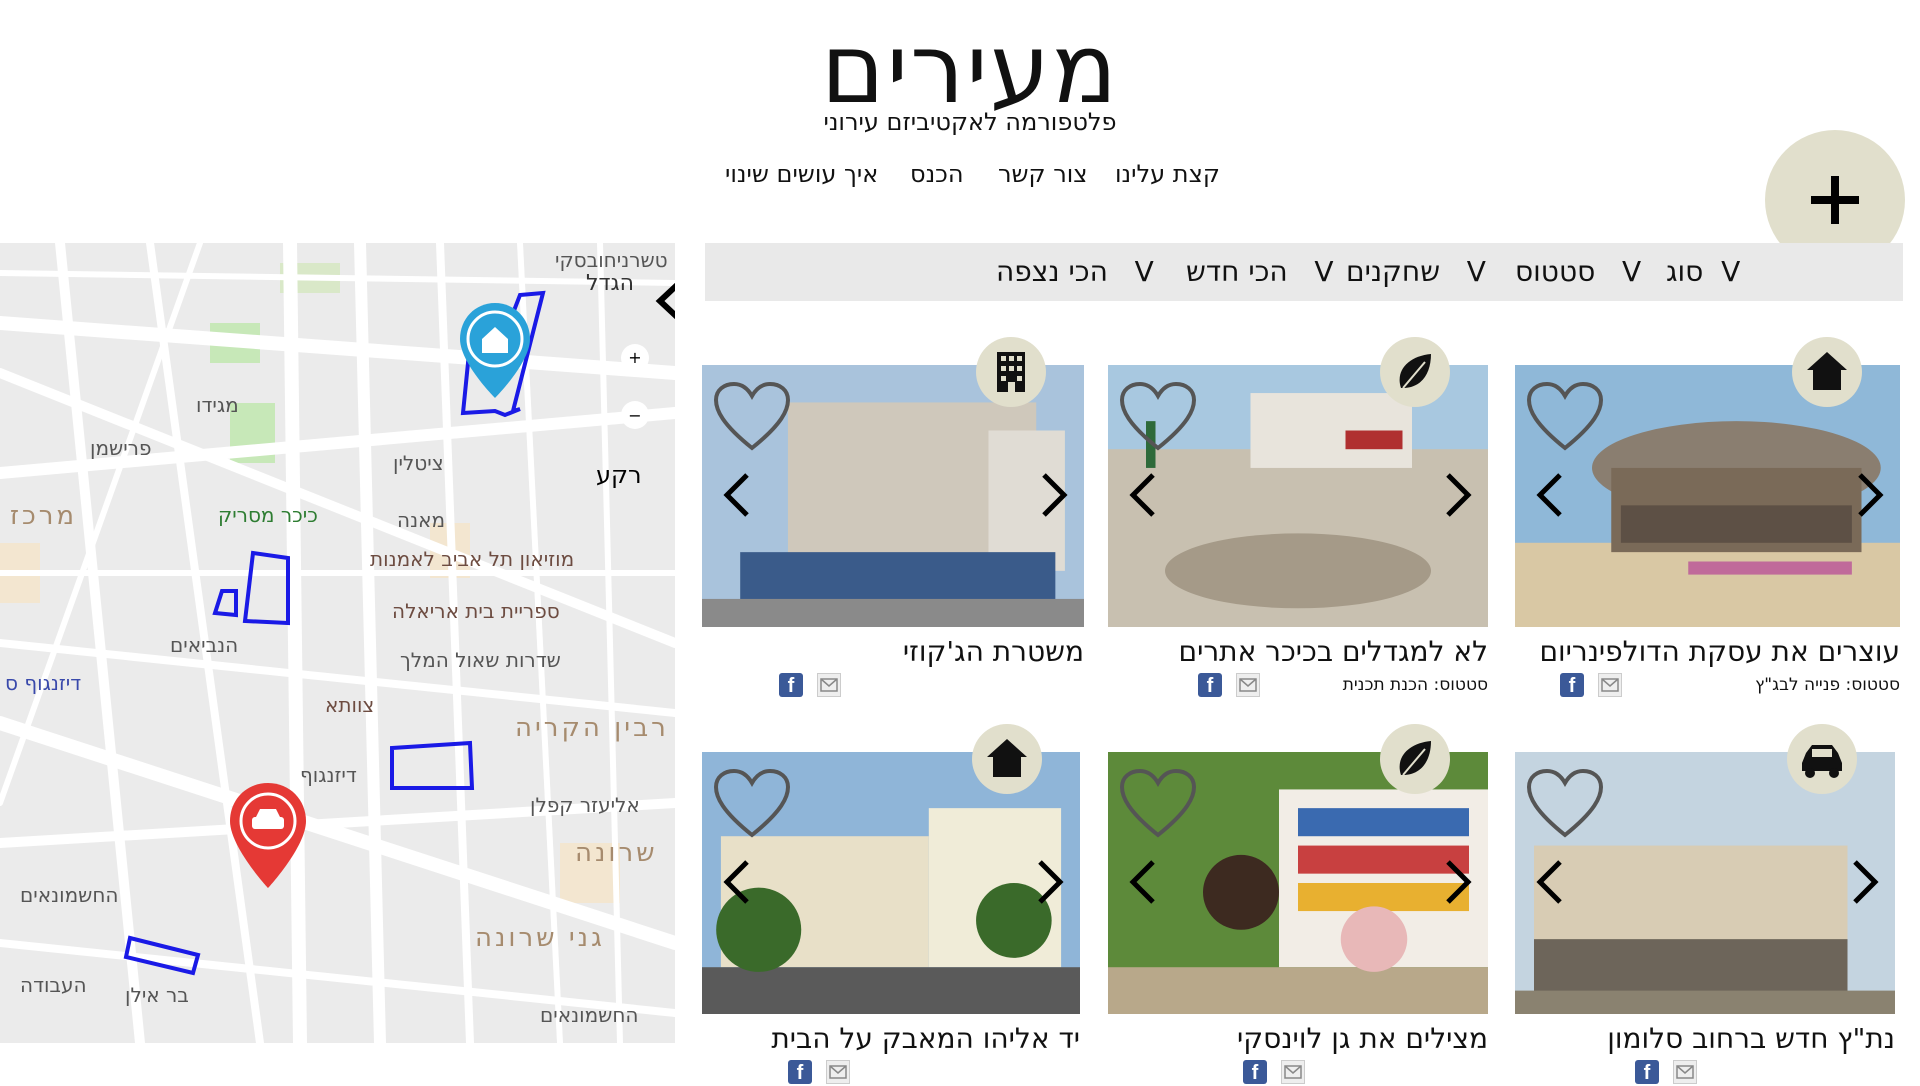 The width and height of the screenshot is (1920, 1086). Describe the element at coordinates (1393, 271) in the screenshot. I see `filter-label: שחקנים` at that location.